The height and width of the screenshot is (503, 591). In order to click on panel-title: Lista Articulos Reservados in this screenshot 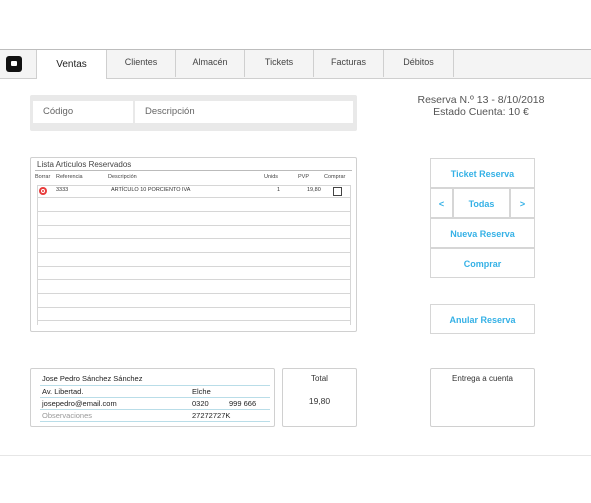, I will do `click(84, 164)`.